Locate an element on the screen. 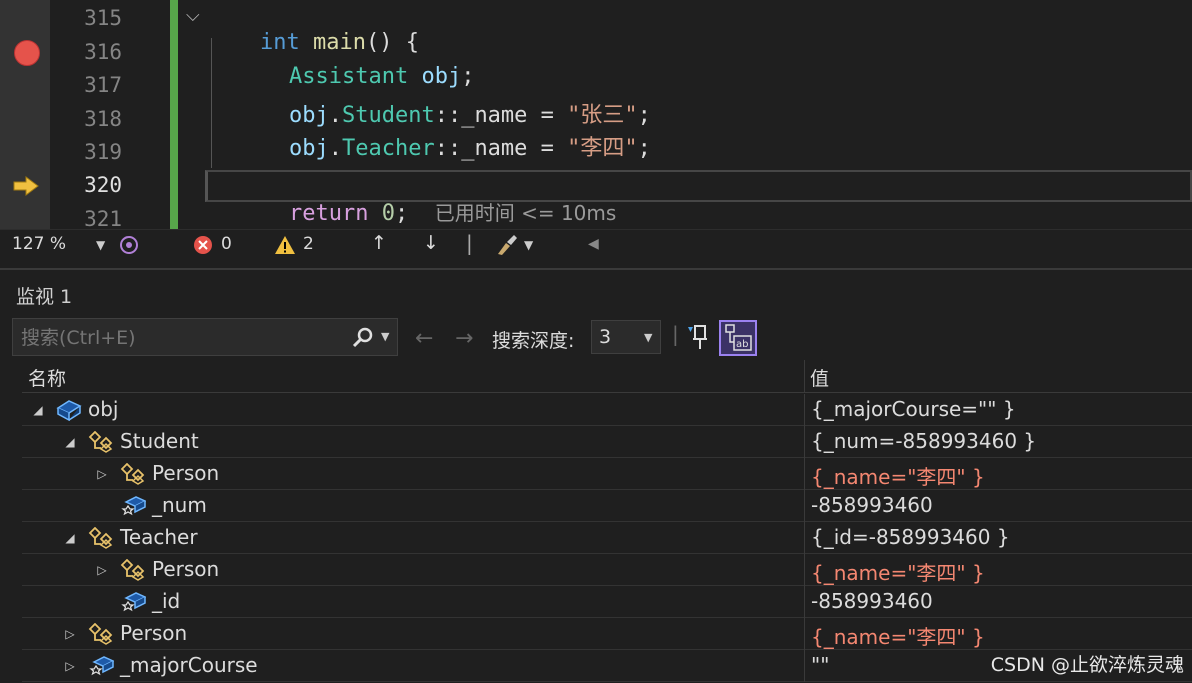 Image resolution: width=1192 pixels, height=683 pixels. chevron-down-icon: ▼ is located at coordinates (648, 337).